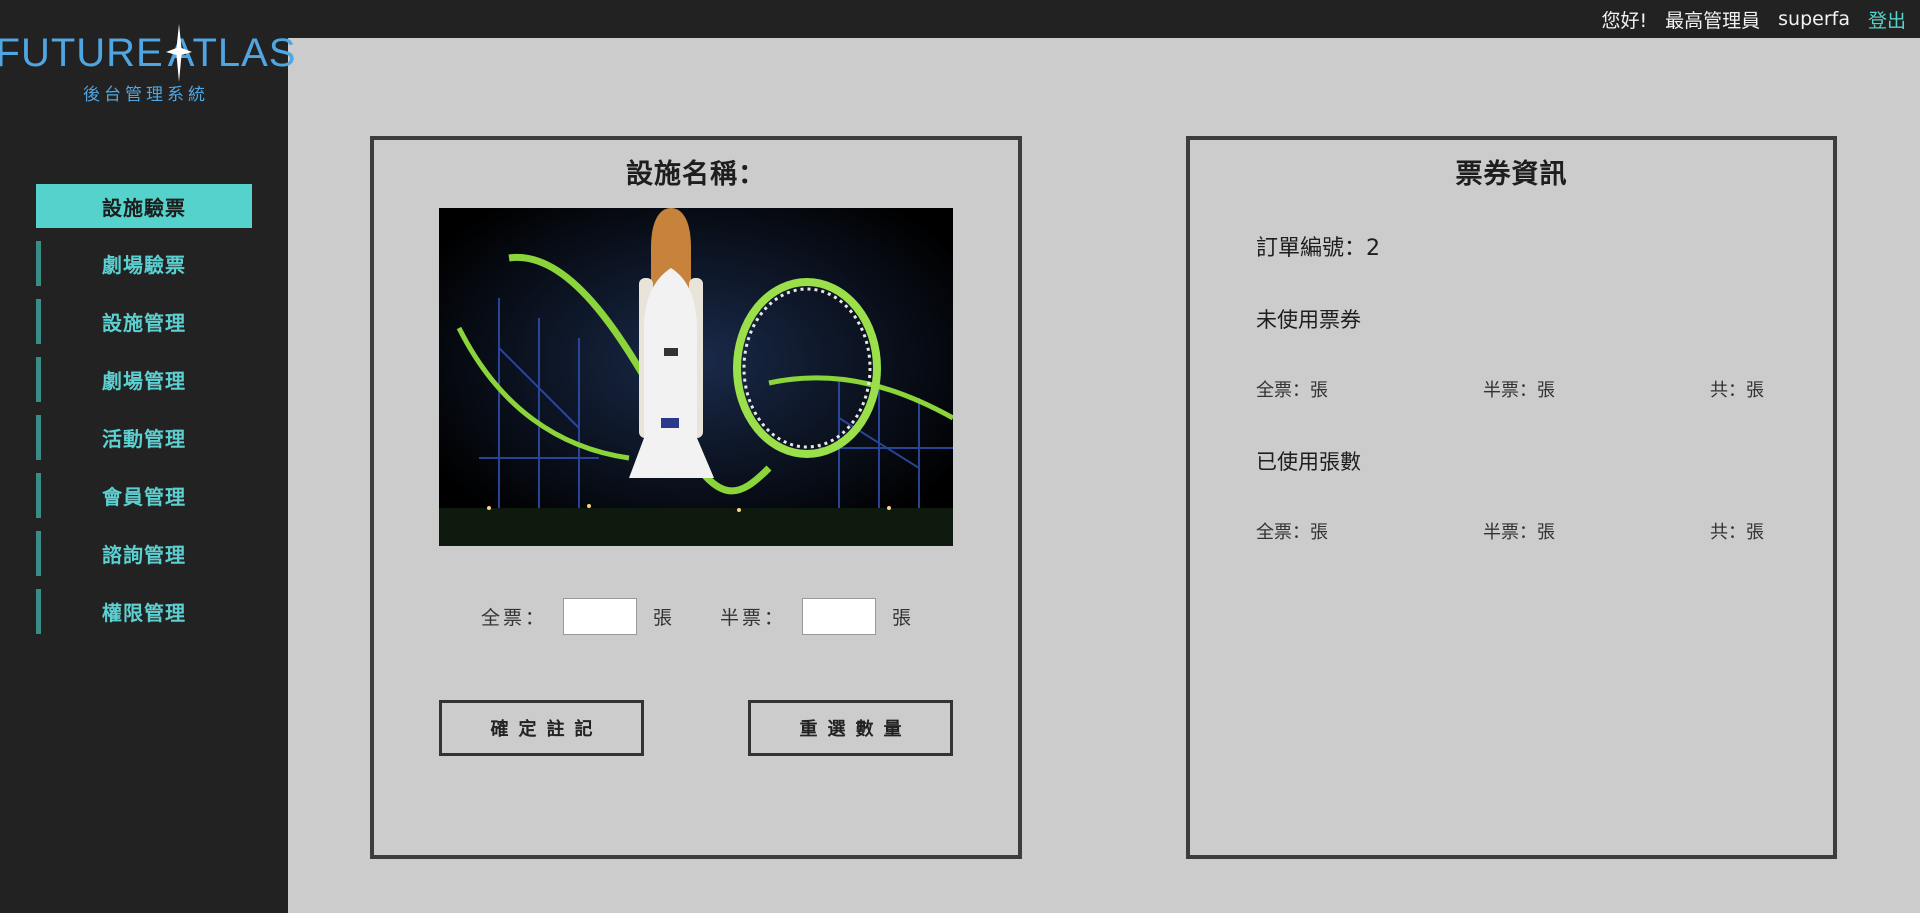 The width and height of the screenshot is (1920, 913). What do you see at coordinates (82, 53) in the screenshot?
I see `logo-title-left: FUTURE` at bounding box center [82, 53].